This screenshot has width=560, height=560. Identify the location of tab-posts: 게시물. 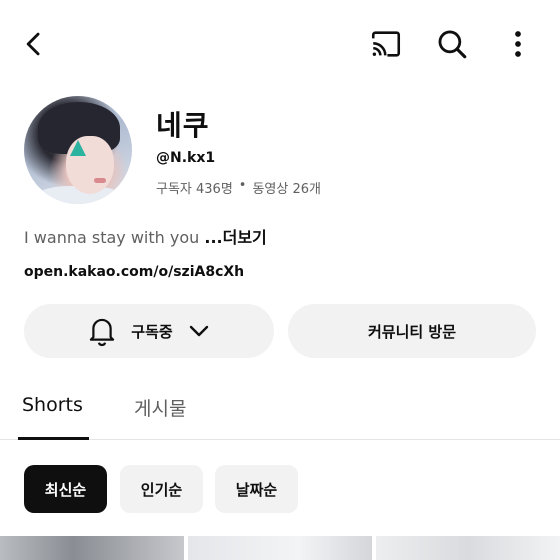
(160, 407).